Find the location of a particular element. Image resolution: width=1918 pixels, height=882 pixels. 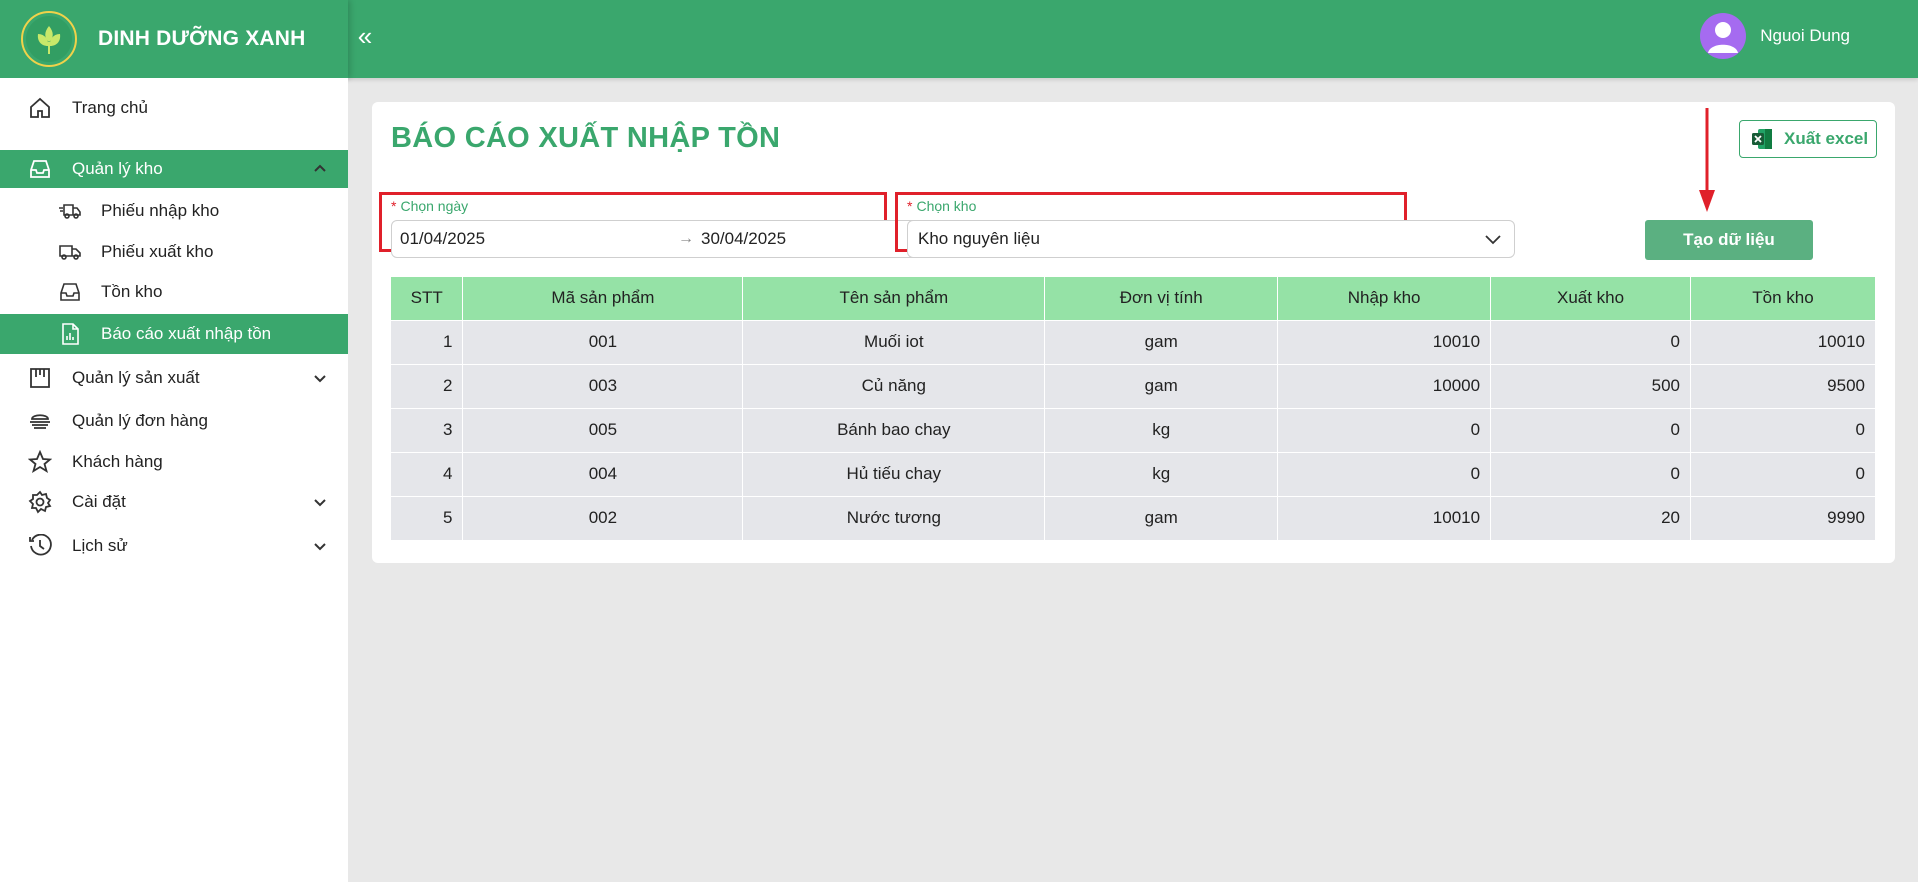

sidebar-item-warehouse: Quản lý kho is located at coordinates (174, 169).